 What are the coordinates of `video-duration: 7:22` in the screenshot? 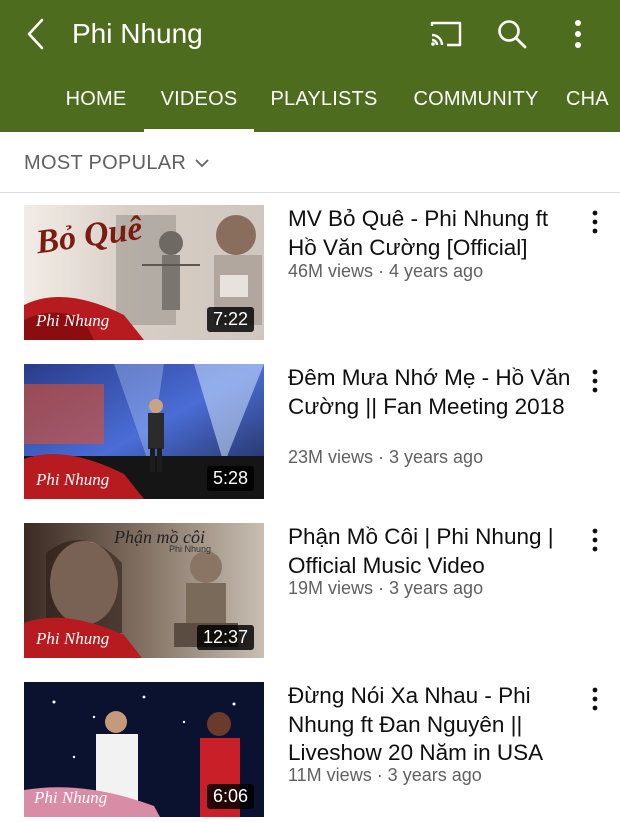 It's located at (230, 319).